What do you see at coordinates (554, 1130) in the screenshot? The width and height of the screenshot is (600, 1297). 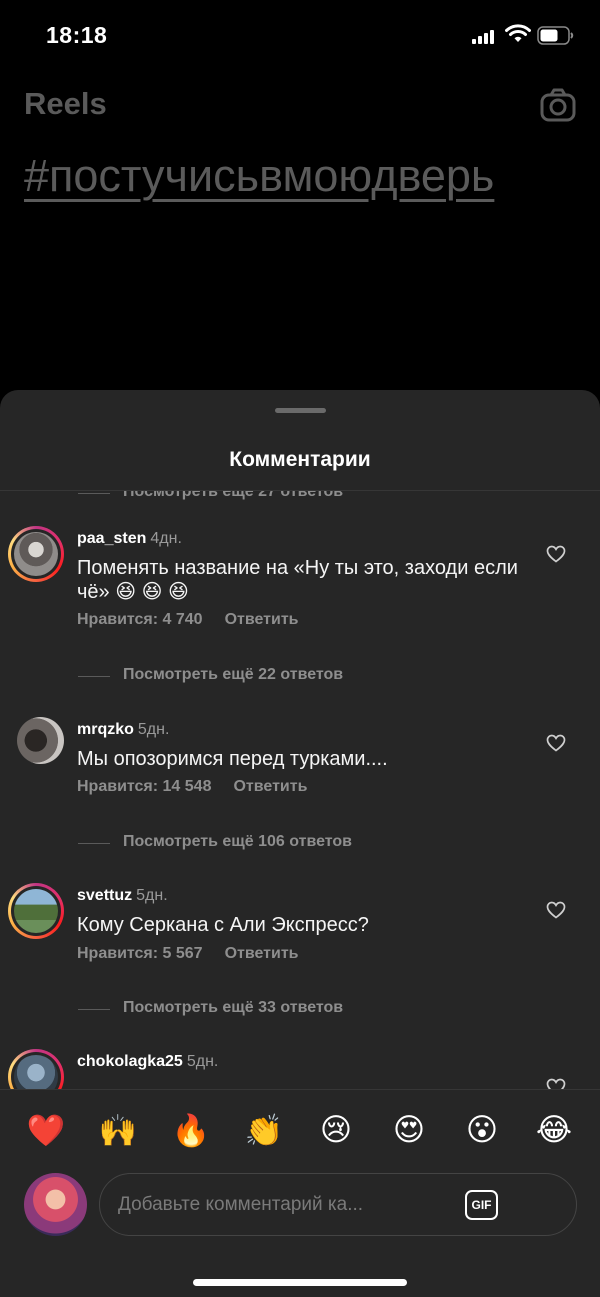 I see `emoji-laugh-button: 😂` at bounding box center [554, 1130].